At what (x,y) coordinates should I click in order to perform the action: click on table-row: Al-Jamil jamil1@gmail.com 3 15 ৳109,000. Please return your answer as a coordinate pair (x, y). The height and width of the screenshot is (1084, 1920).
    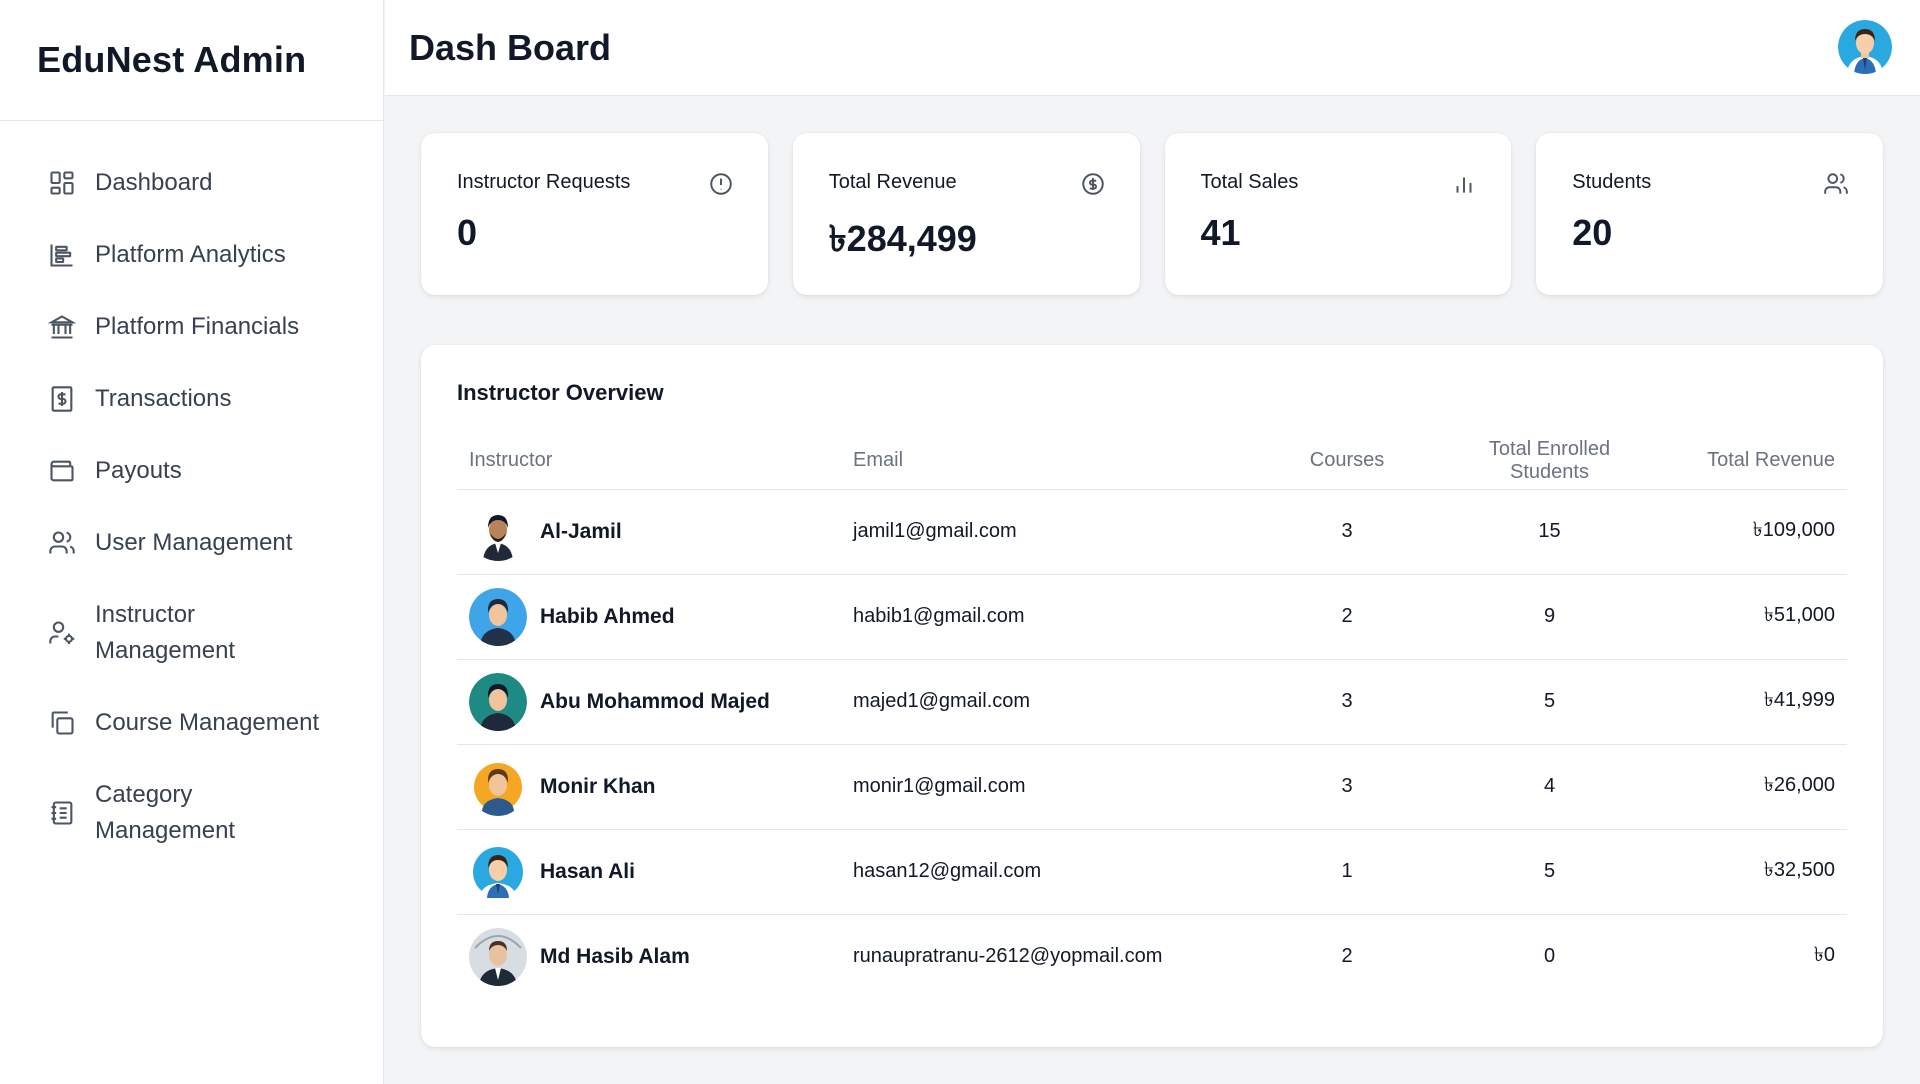
    Looking at the image, I should click on (1152, 532).